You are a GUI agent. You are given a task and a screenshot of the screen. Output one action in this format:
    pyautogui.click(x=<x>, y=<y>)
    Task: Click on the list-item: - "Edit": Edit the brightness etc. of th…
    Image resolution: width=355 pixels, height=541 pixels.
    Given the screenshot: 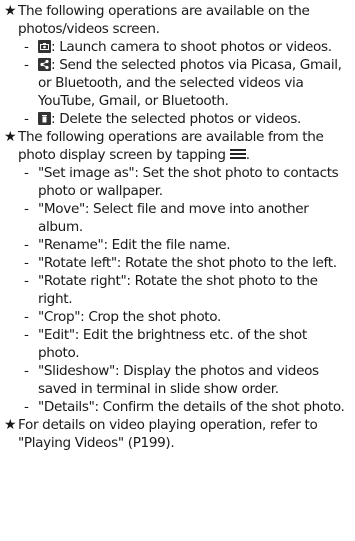 What is the action you would take?
    pyautogui.click(x=184, y=344)
    